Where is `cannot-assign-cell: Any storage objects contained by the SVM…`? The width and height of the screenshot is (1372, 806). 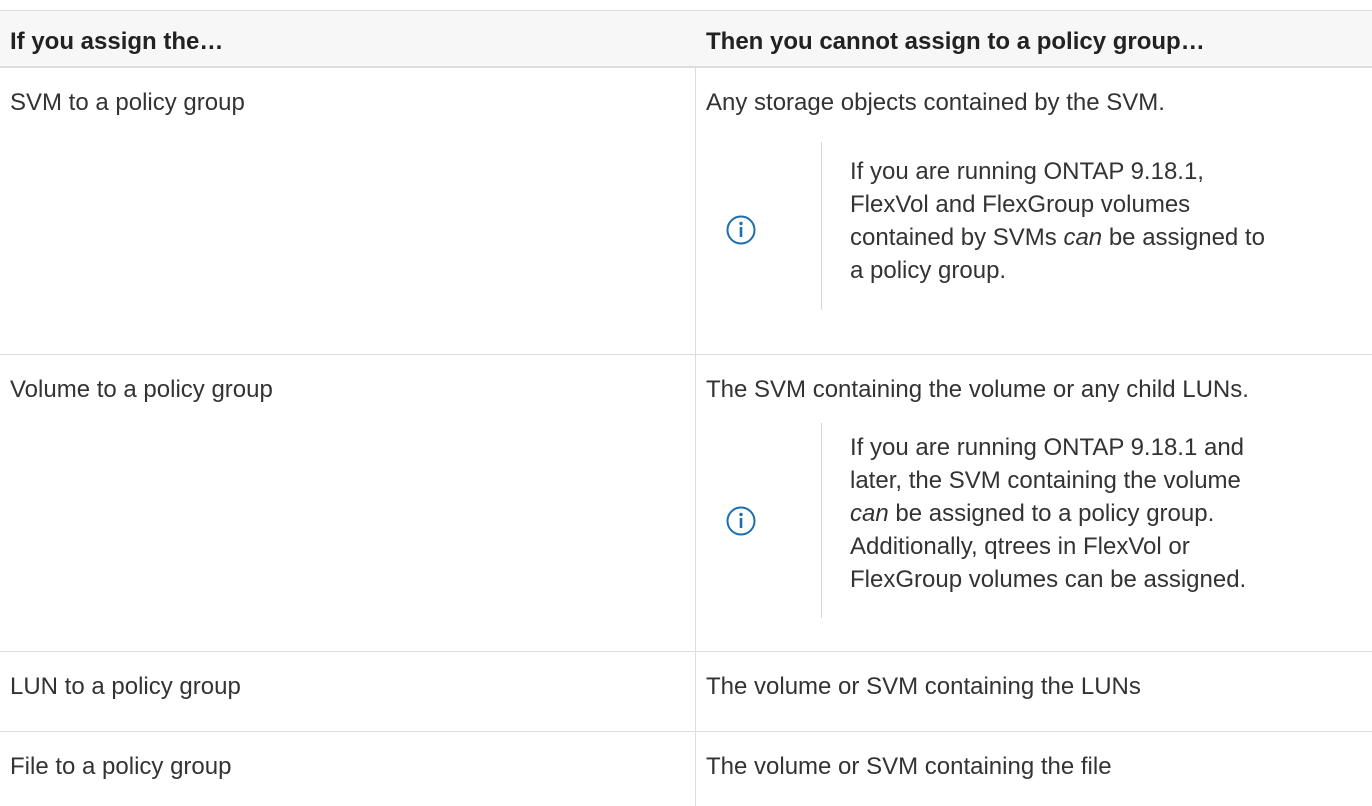 cannot-assign-cell: Any storage objects contained by the SVM… is located at coordinates (935, 102).